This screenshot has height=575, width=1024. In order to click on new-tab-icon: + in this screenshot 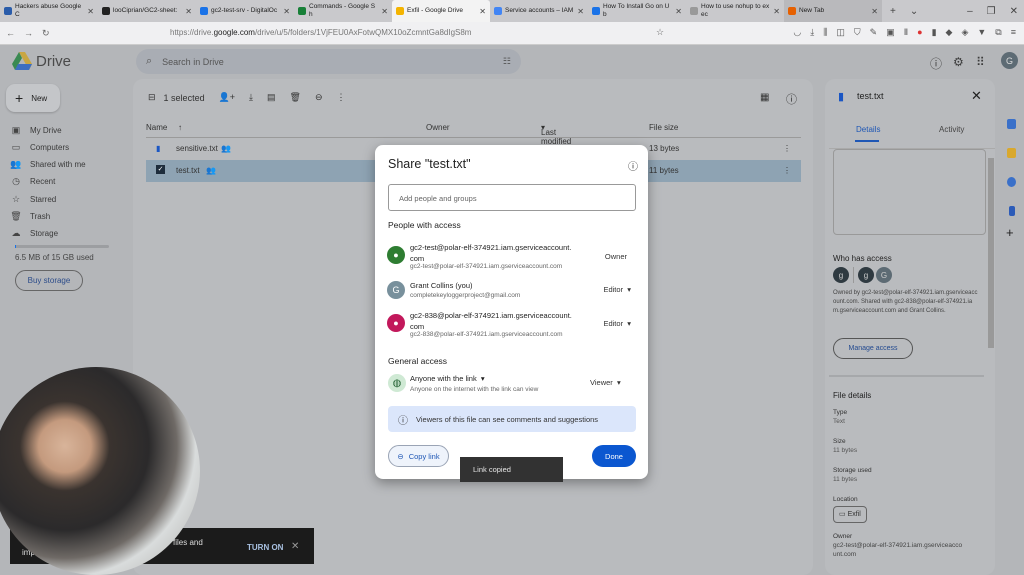, I will do `click(893, 11)`.